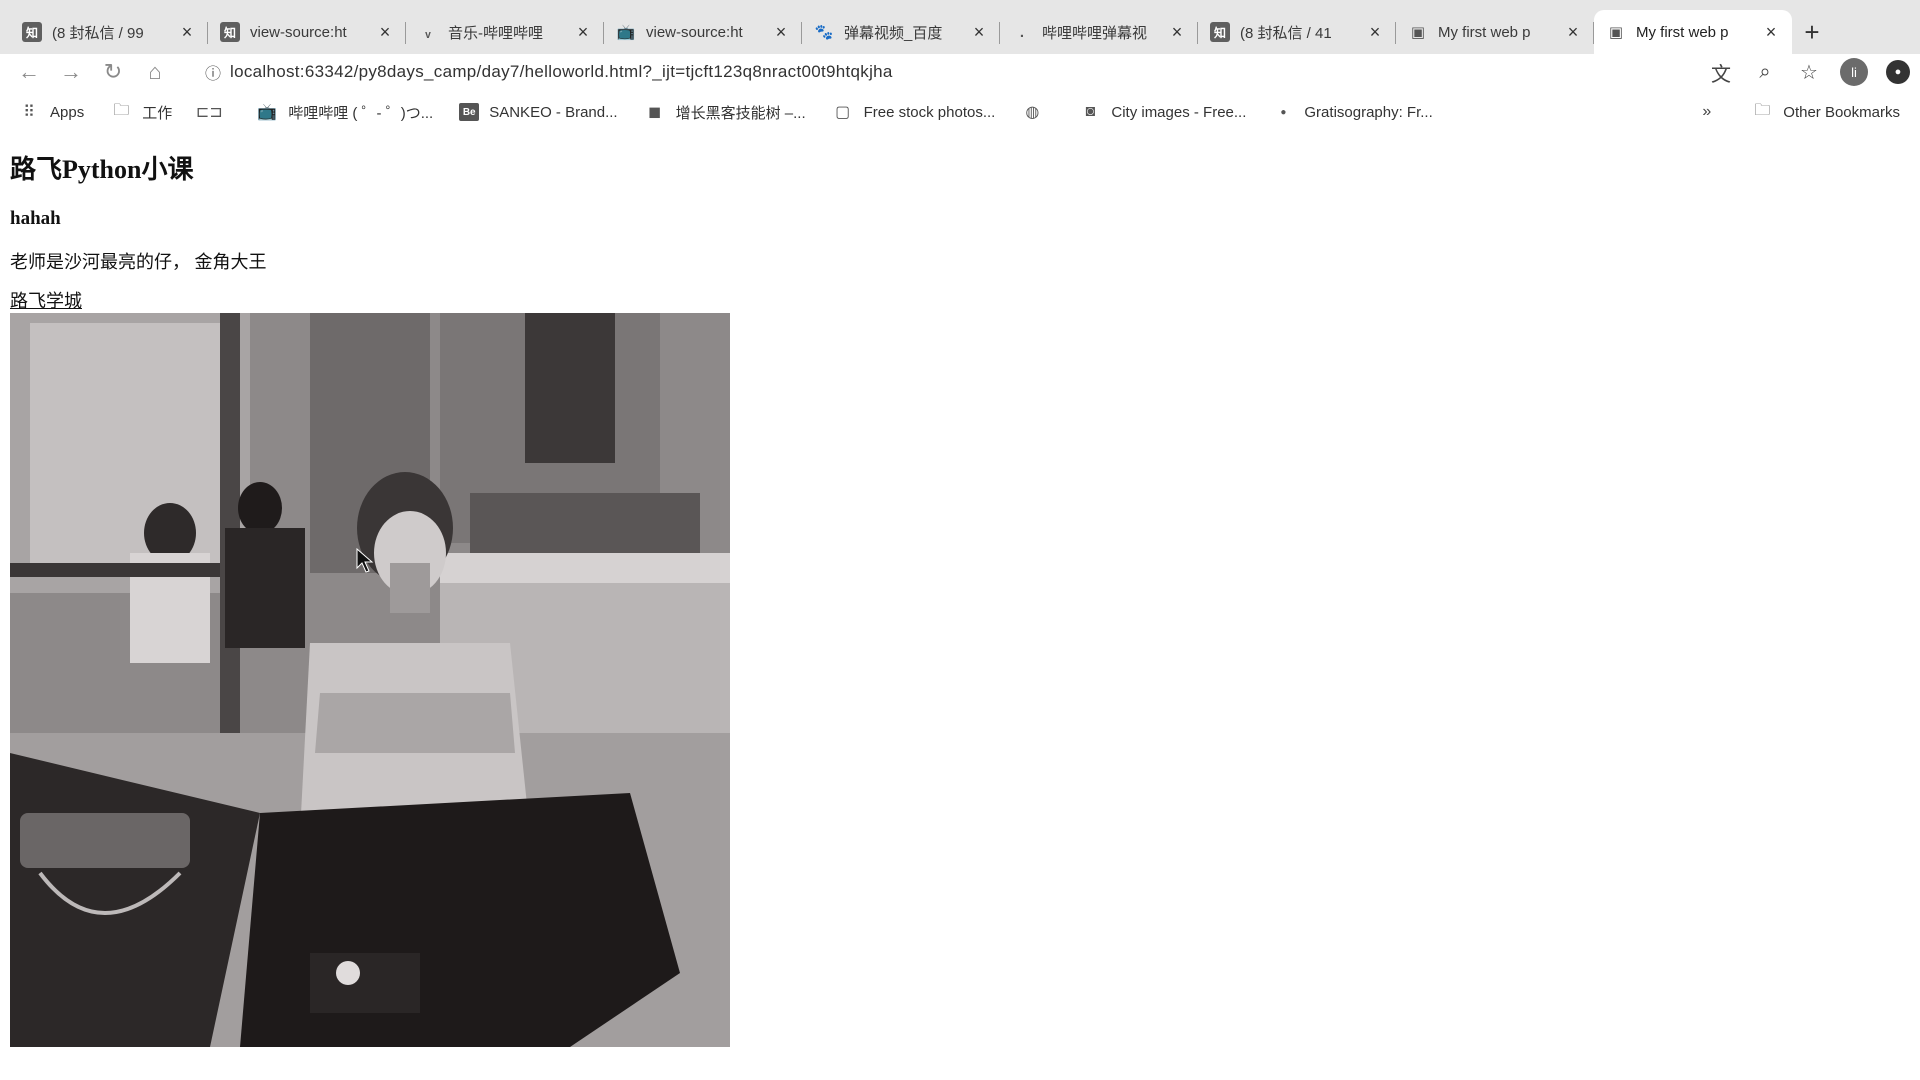 Image resolution: width=1920 pixels, height=1080 pixels. Describe the element at coordinates (1812, 32) in the screenshot. I see `new-tab-button: +` at that location.